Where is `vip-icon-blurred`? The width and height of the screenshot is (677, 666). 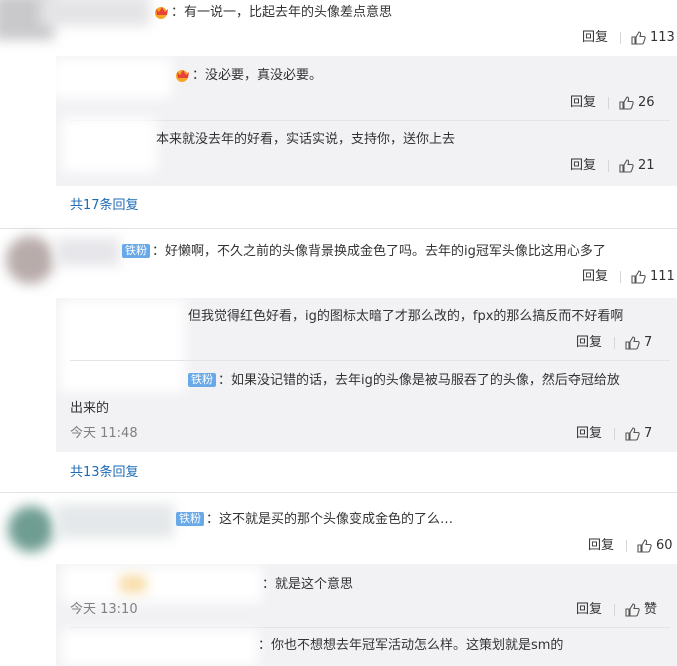 vip-icon-blurred is located at coordinates (133, 584).